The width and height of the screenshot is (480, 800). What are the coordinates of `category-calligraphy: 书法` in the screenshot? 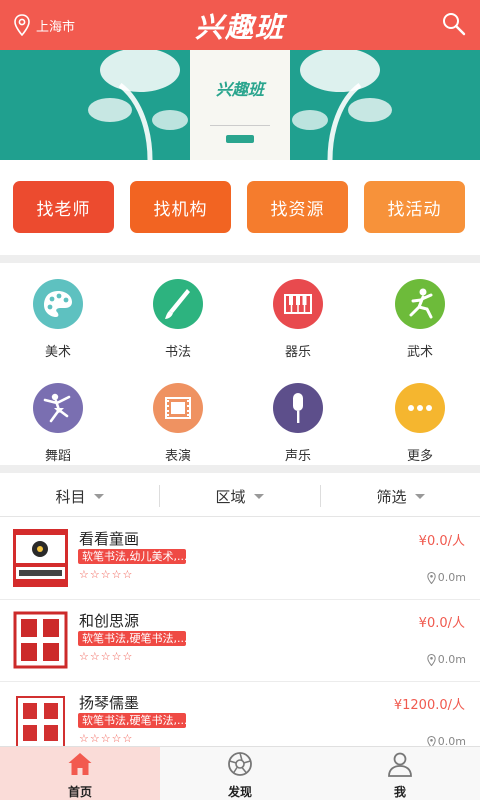 It's located at (178, 312).